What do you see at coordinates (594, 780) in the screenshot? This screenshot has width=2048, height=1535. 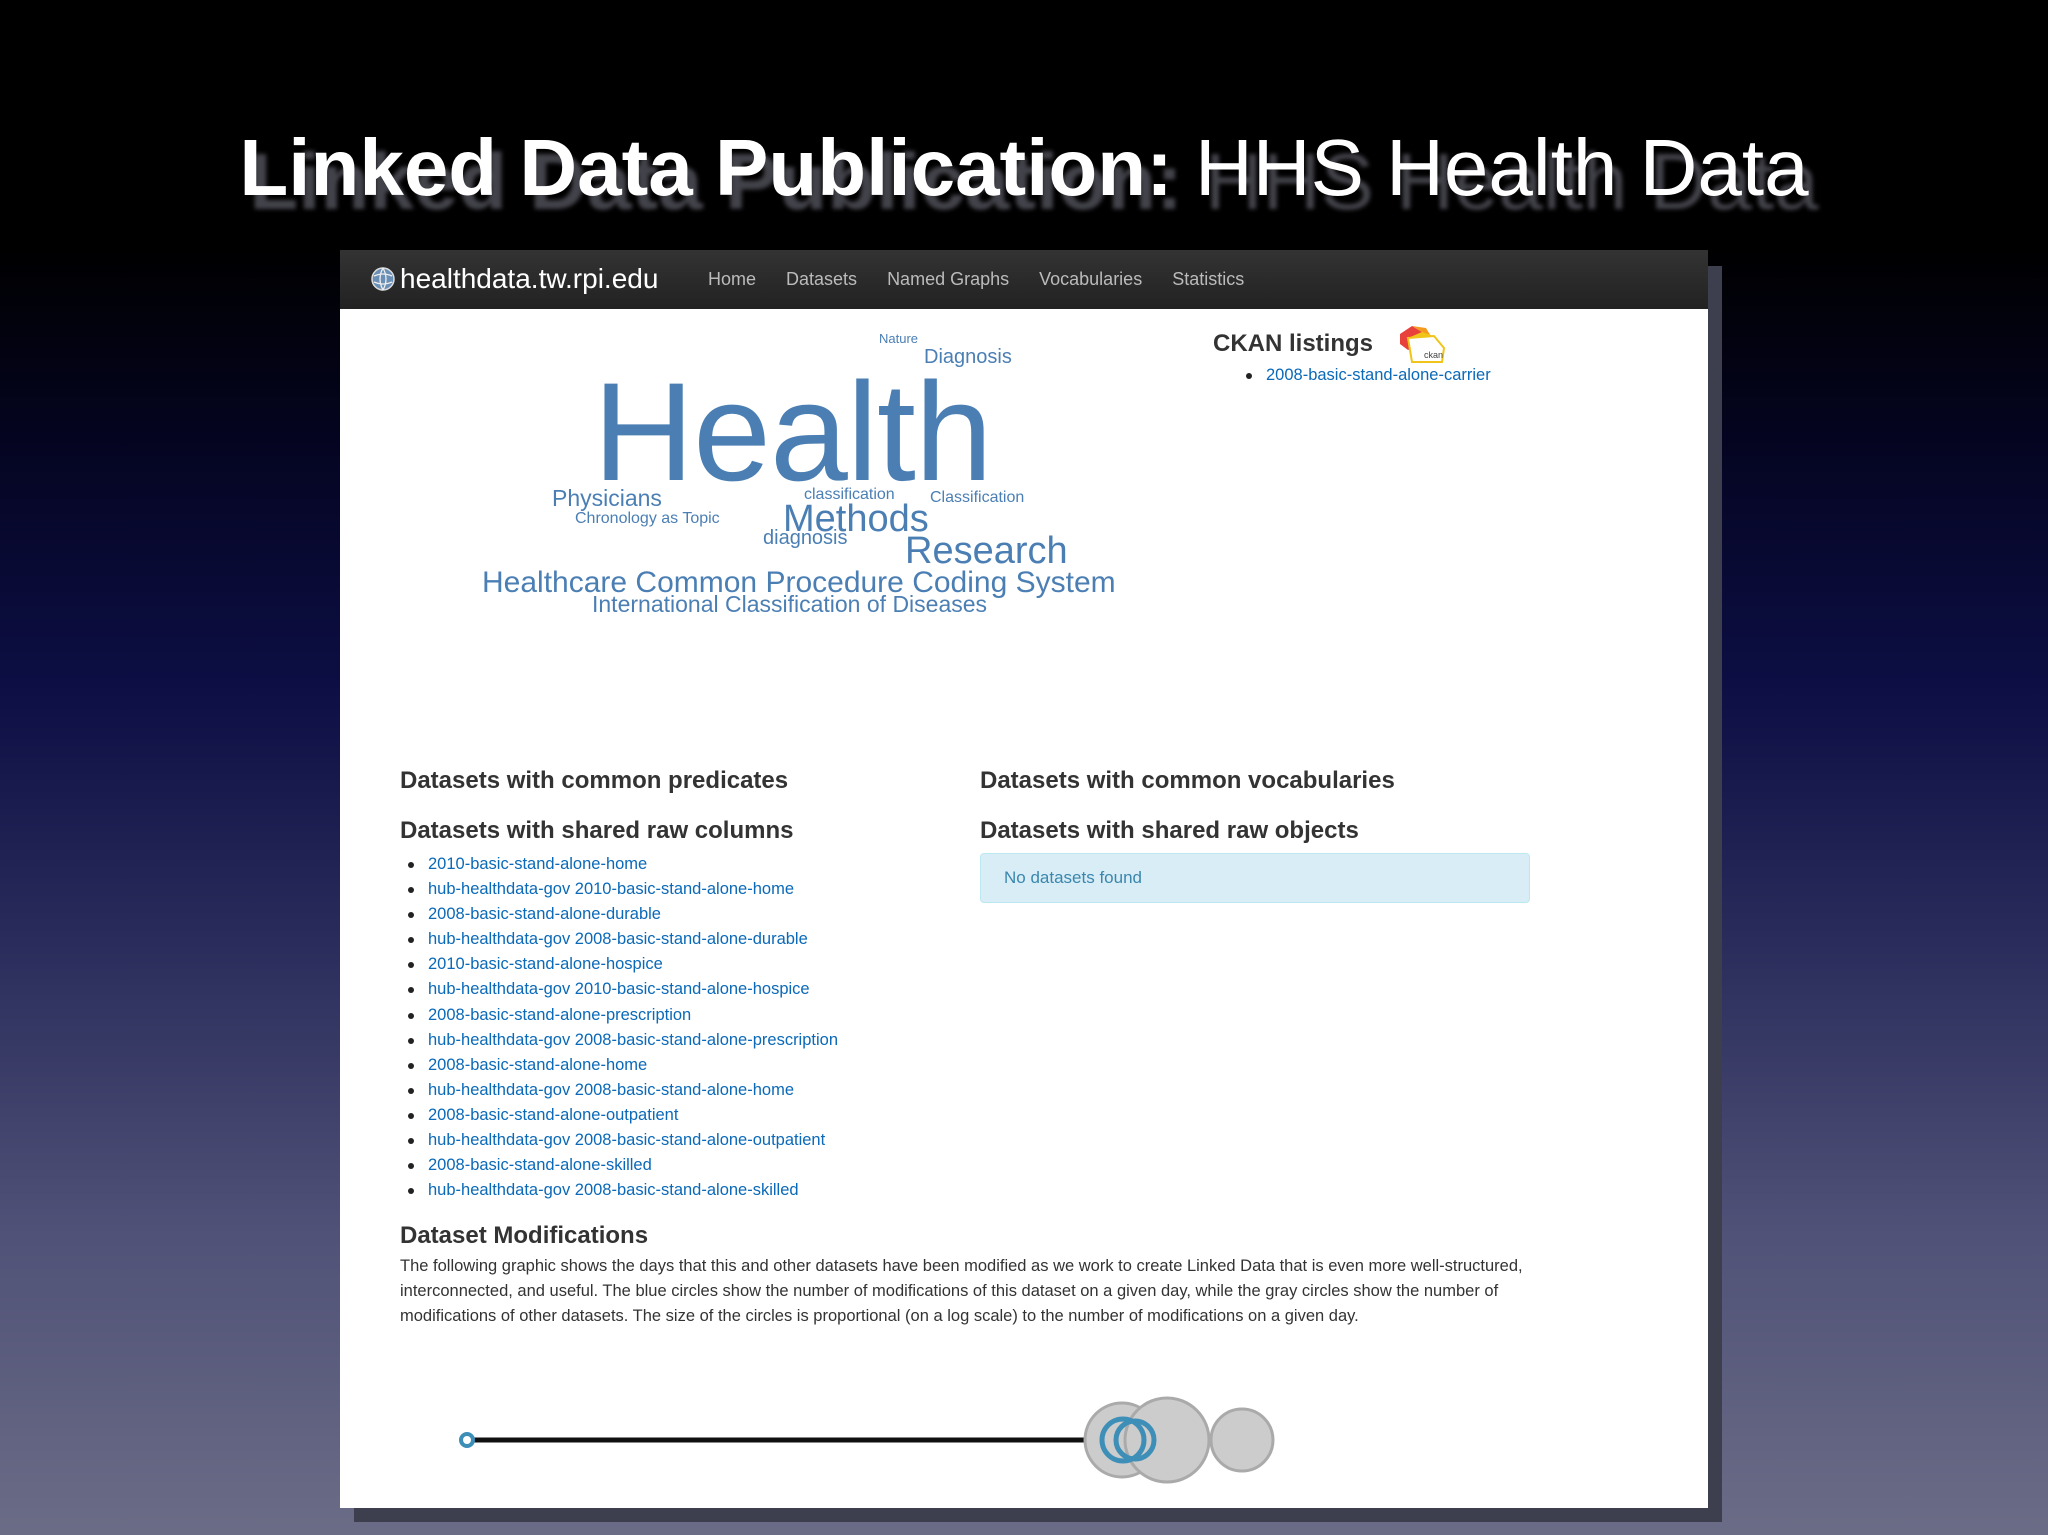 I see `heading-common-predicates: Datasets with common predicates` at bounding box center [594, 780].